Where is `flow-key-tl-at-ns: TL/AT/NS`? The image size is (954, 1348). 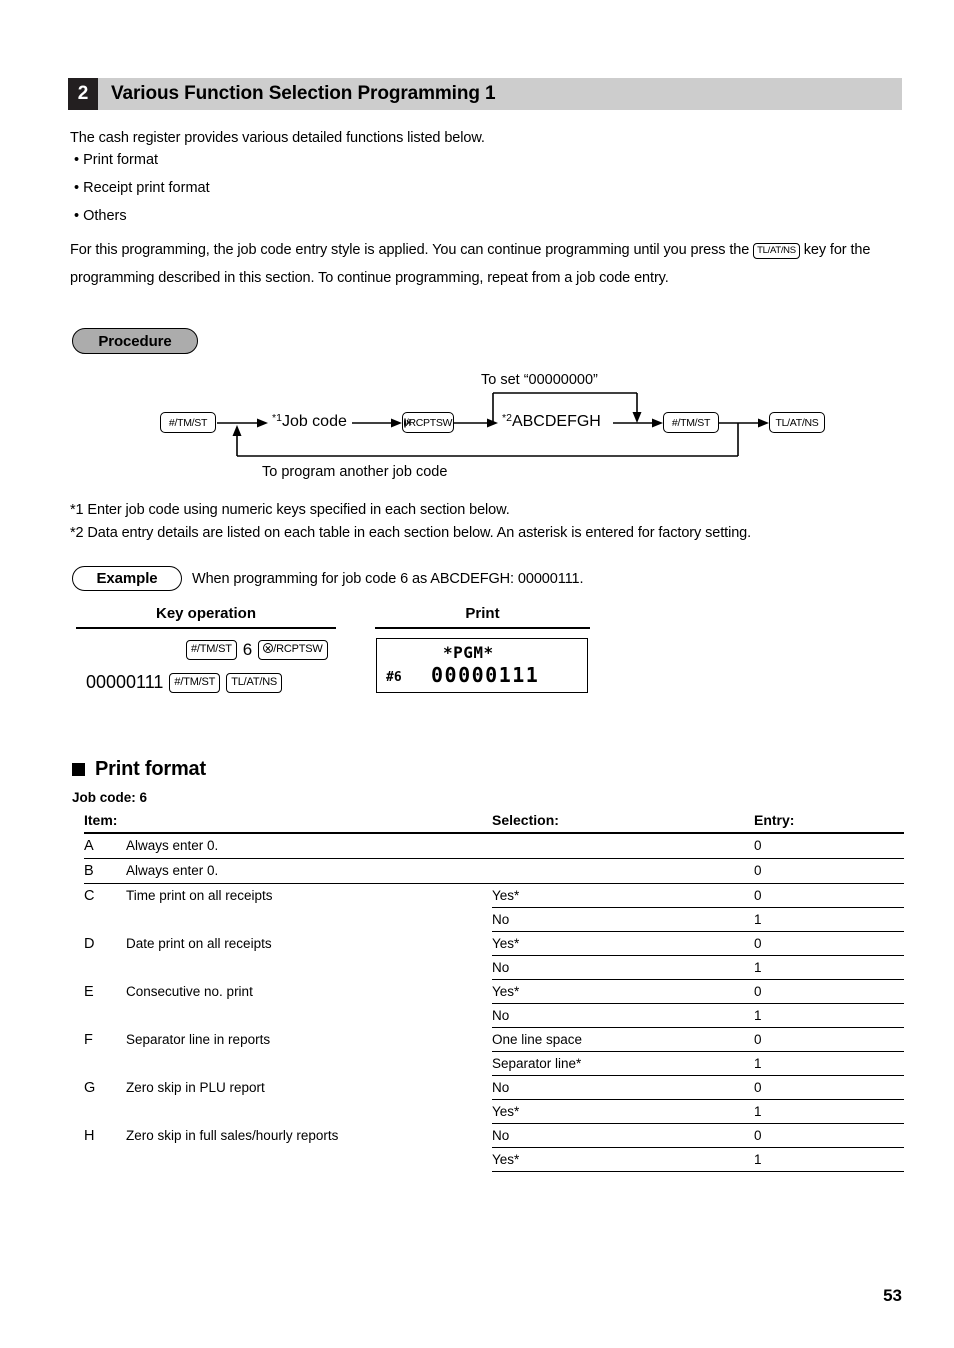 flow-key-tl-at-ns: TL/AT/NS is located at coordinates (797, 422).